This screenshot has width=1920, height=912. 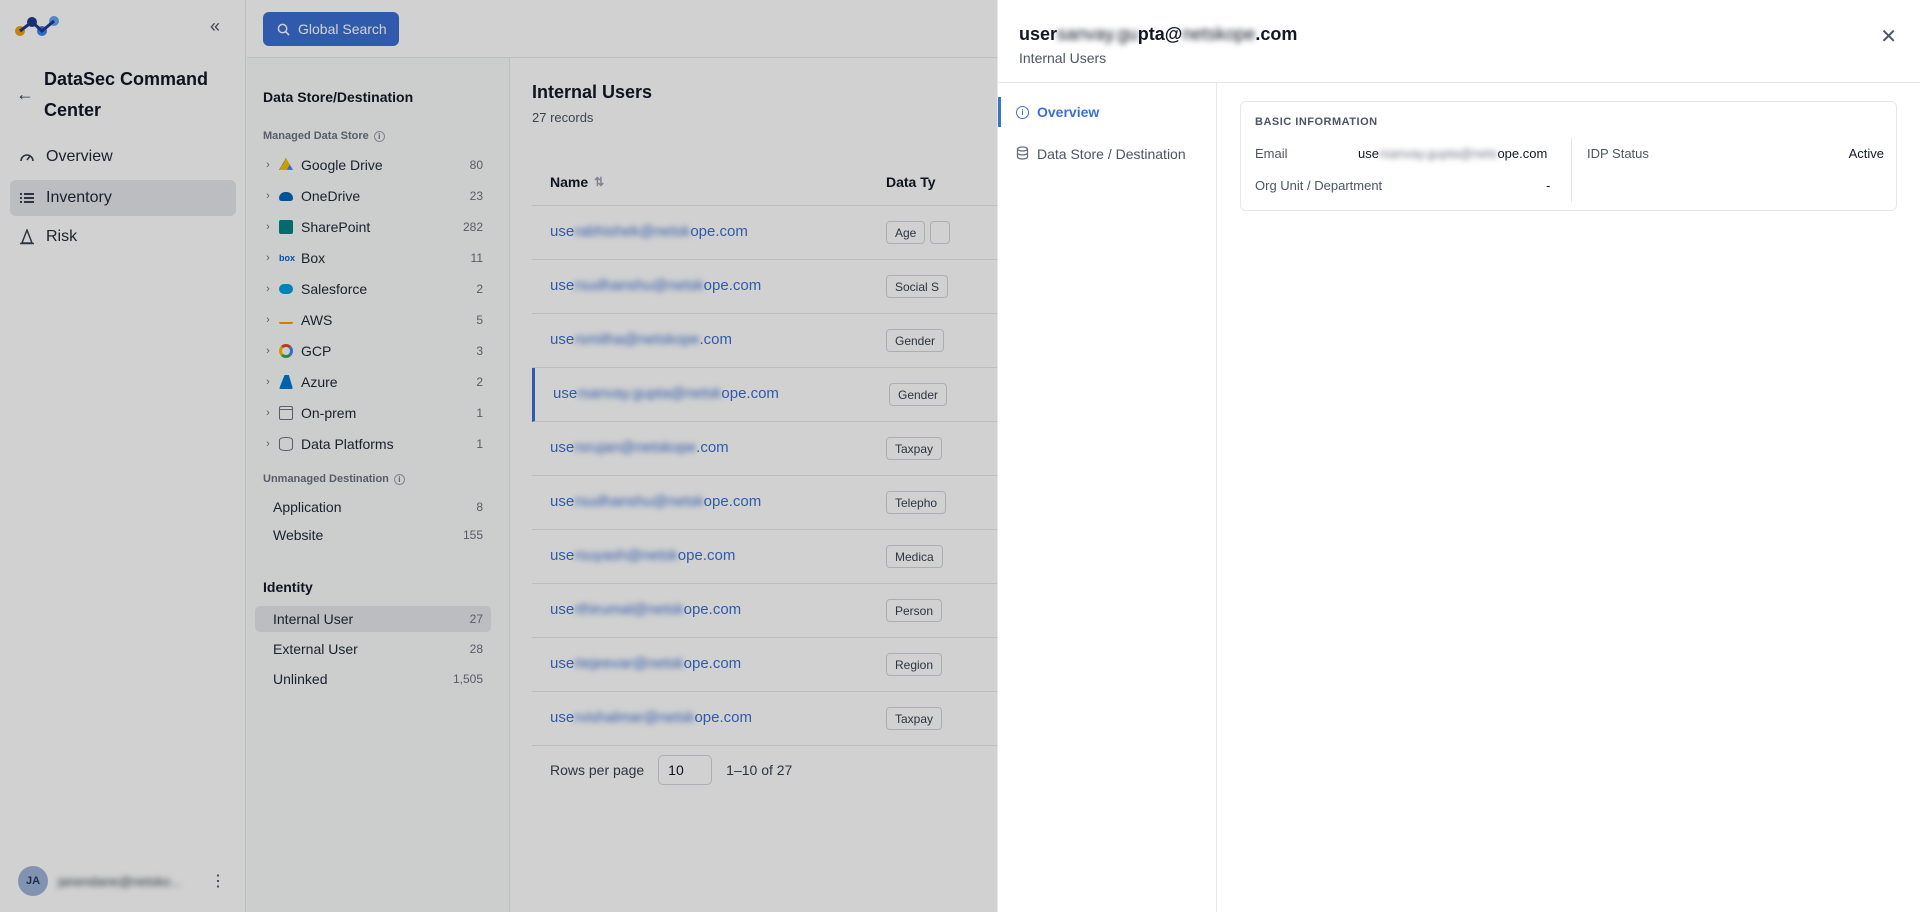 What do you see at coordinates (1522, 153) in the screenshot?
I see `email-value-part: ope.com` at bounding box center [1522, 153].